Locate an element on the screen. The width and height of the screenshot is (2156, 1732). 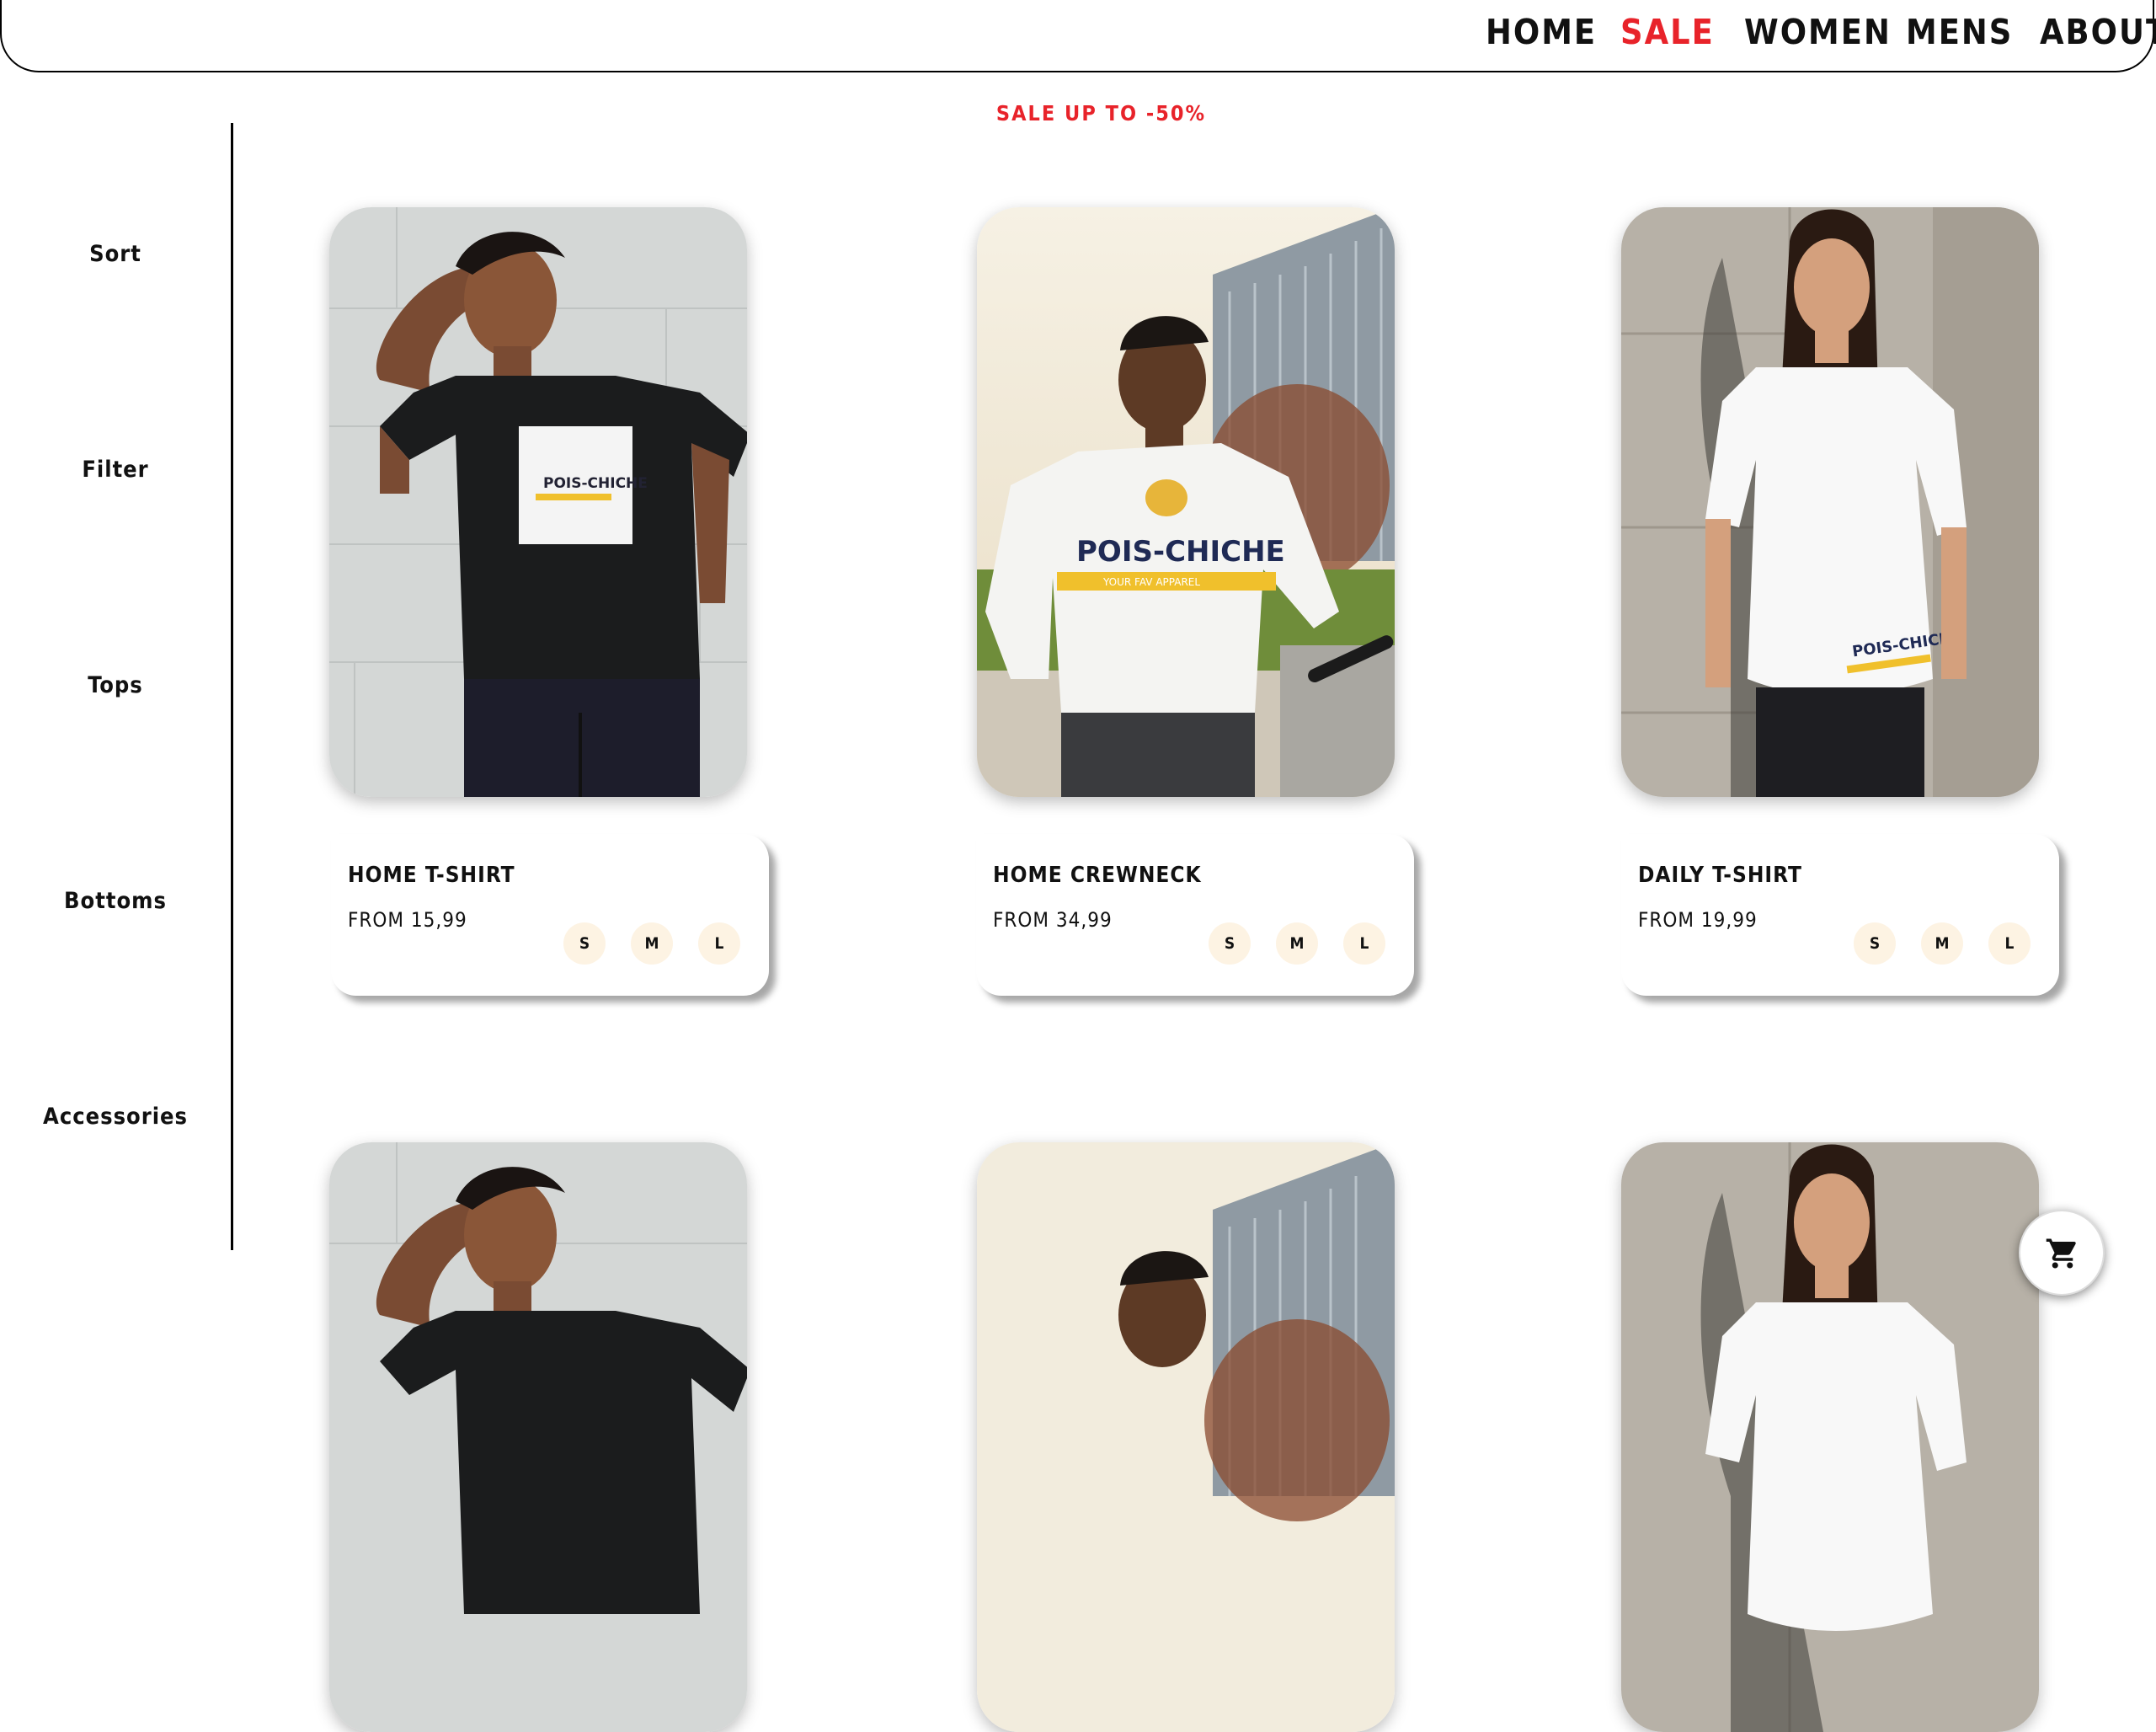
sidebar-item-tops: Tops is located at coordinates (115, 685).